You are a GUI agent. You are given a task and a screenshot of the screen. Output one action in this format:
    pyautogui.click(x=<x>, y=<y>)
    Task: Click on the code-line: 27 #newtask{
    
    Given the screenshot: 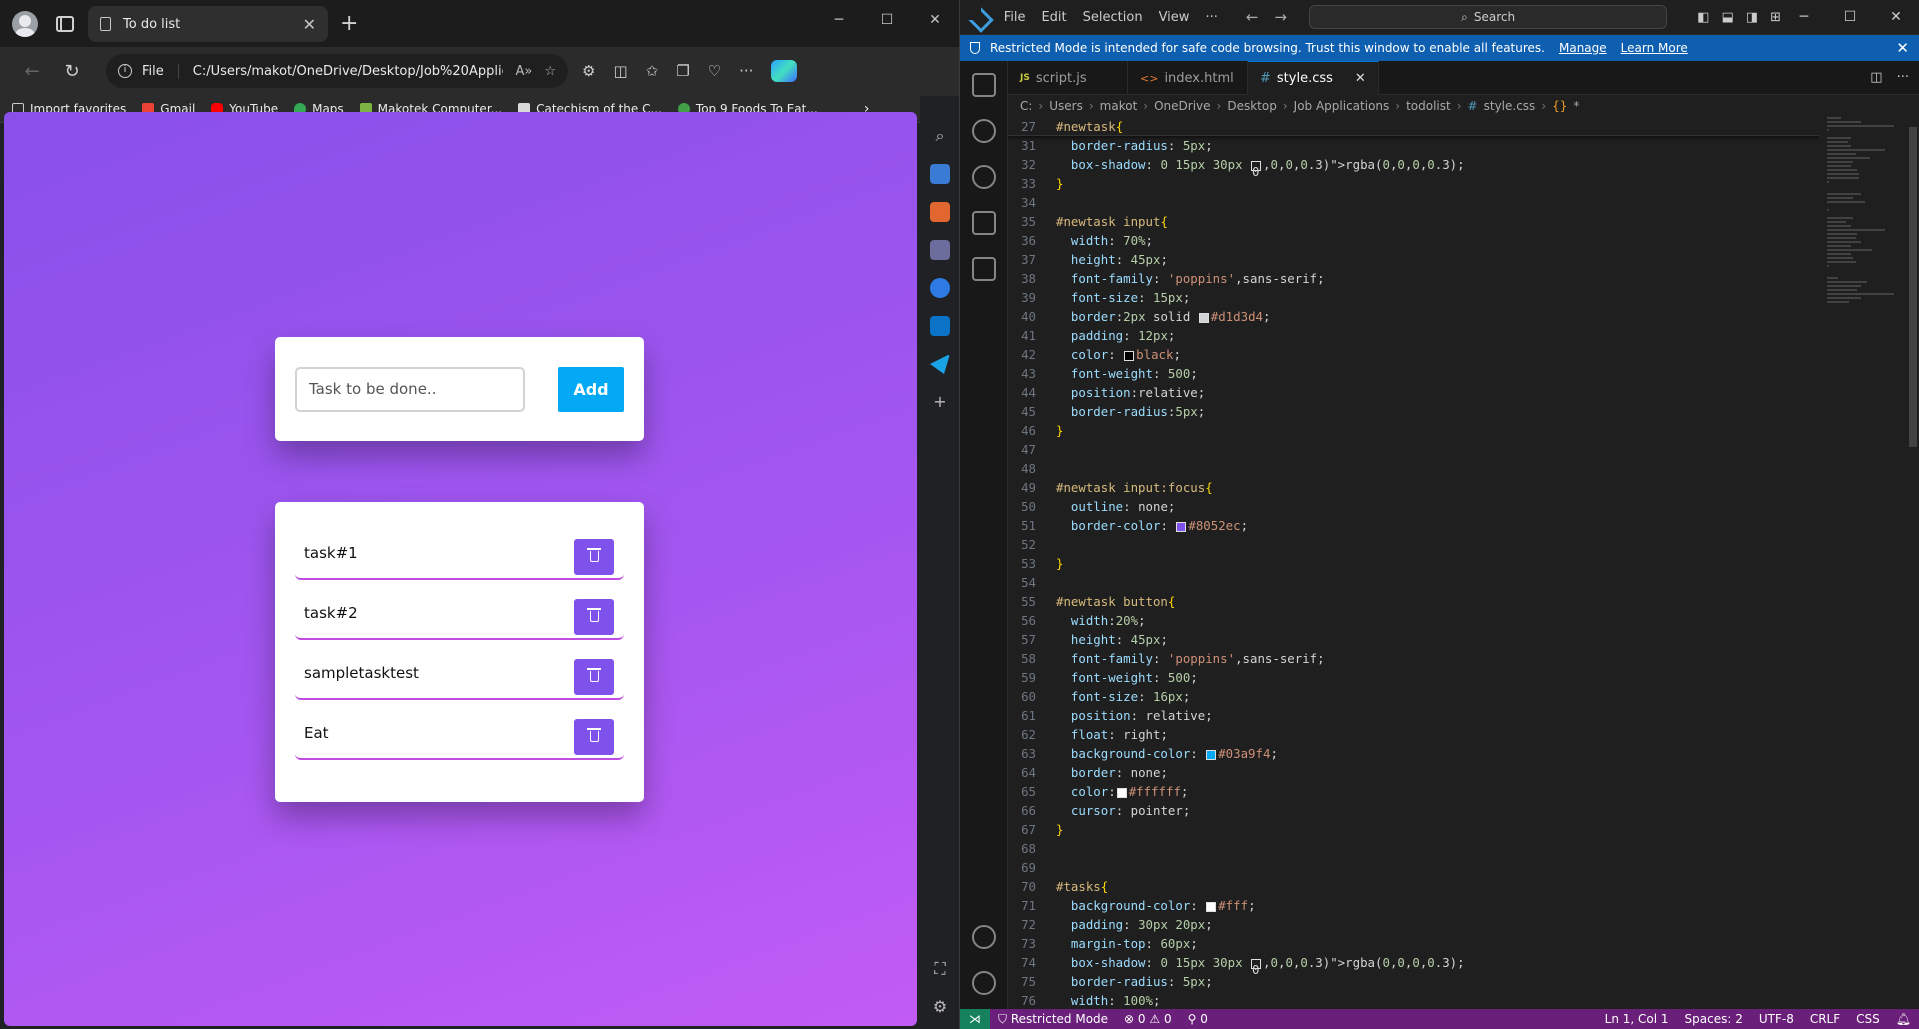 What is the action you would take?
    pyautogui.click(x=1413, y=126)
    